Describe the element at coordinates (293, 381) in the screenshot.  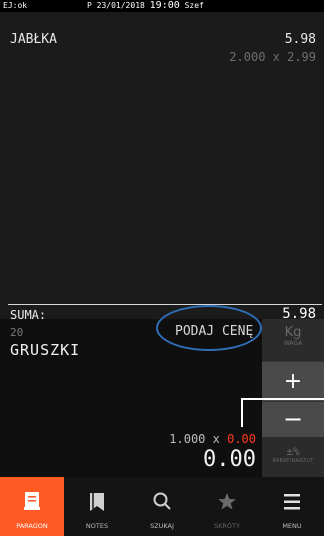
I see `plus-button: +` at that location.